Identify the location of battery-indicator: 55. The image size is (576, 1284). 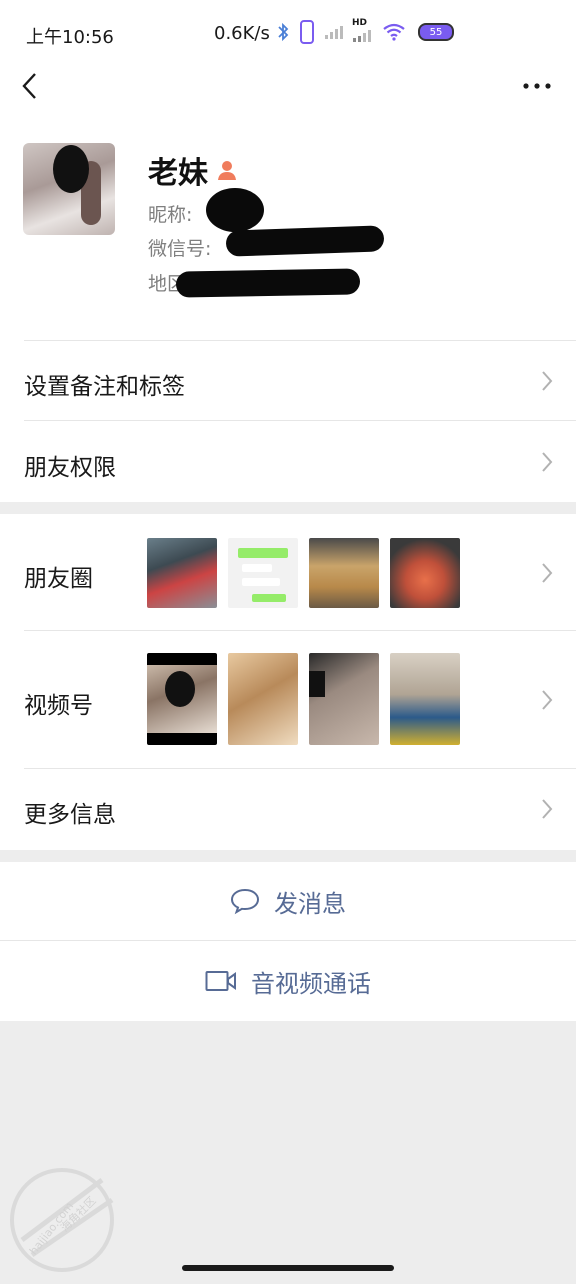
(436, 32).